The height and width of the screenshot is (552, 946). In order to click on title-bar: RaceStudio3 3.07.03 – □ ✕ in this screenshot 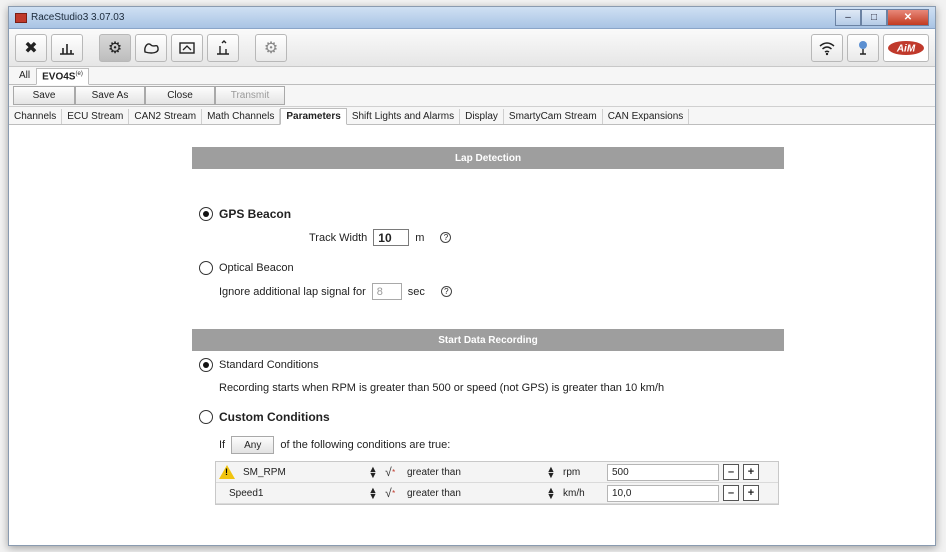, I will do `click(472, 18)`.